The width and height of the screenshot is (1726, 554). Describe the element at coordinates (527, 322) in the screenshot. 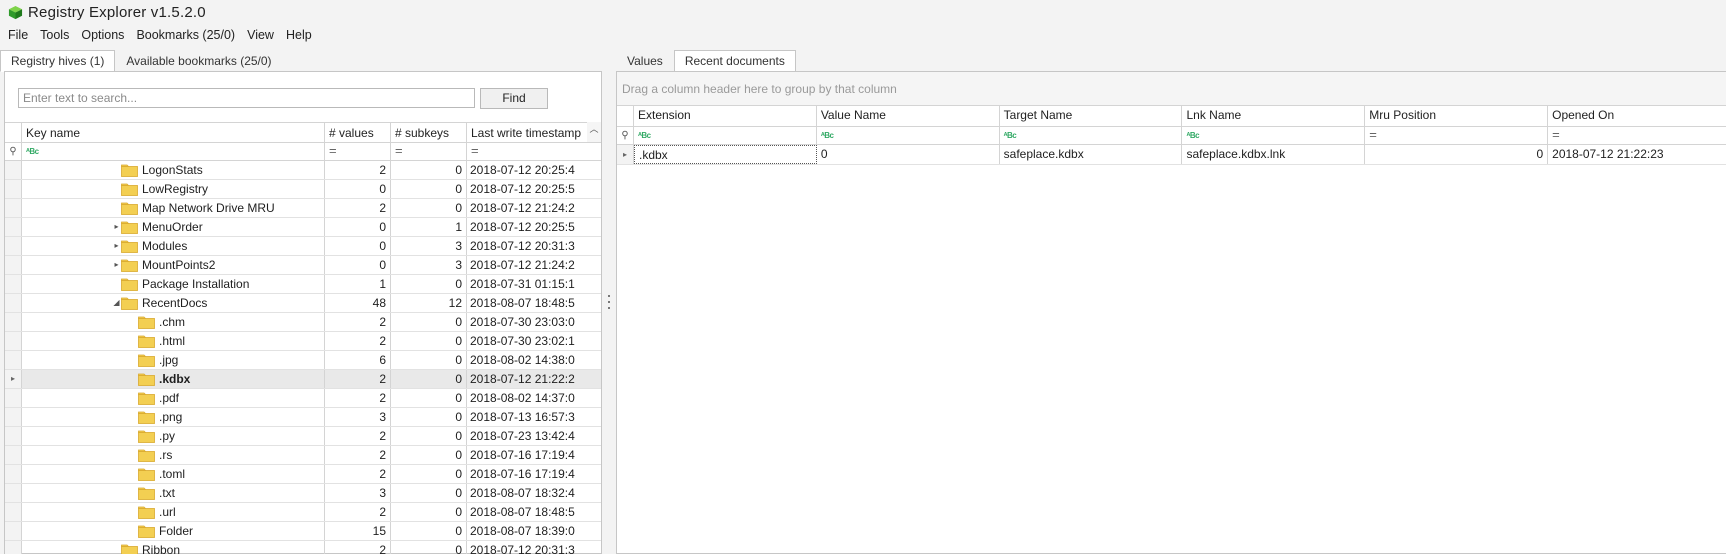

I see `cell-timestamp: 2018-07-30 23:03:0` at that location.